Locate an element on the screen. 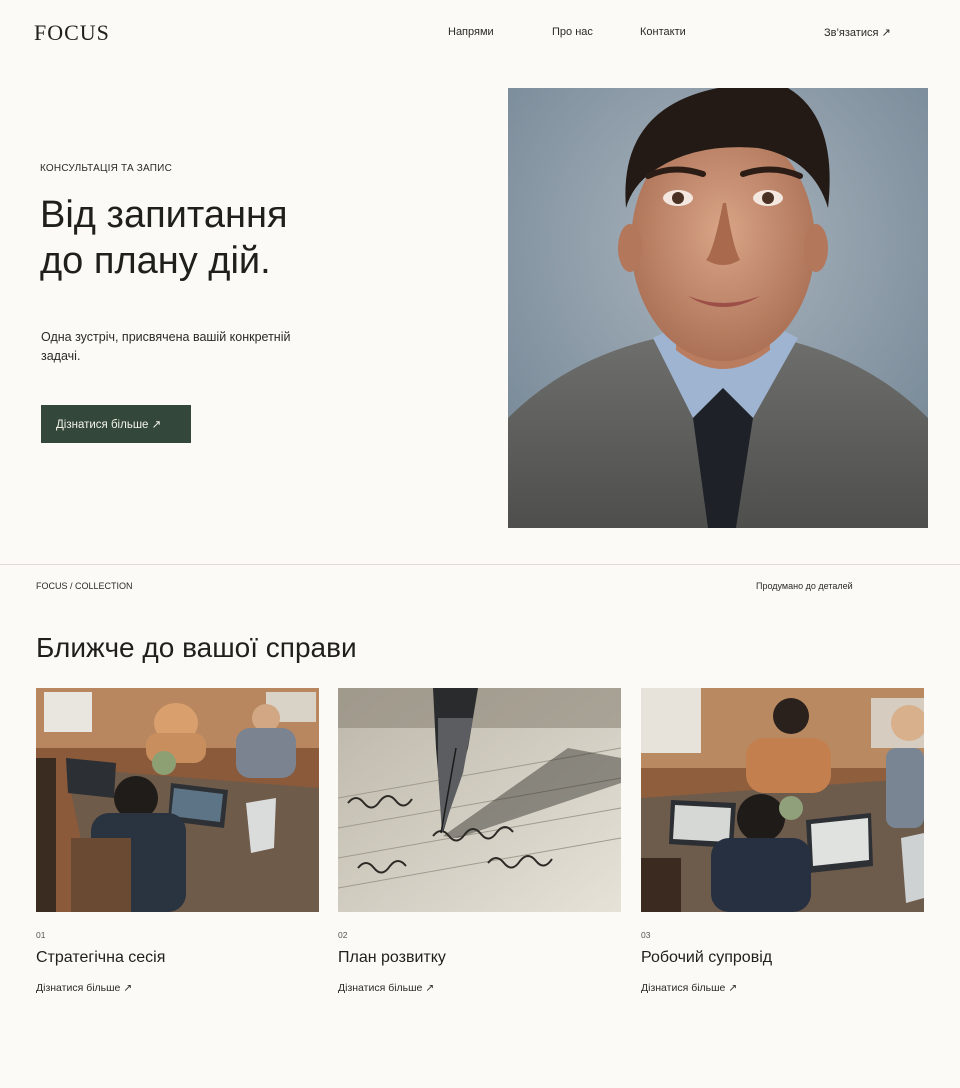 This screenshot has width=960, height=1088. service-card-support: 03 Робочий супровід Дізнатися більше ↗ is located at coordinates (782, 848).